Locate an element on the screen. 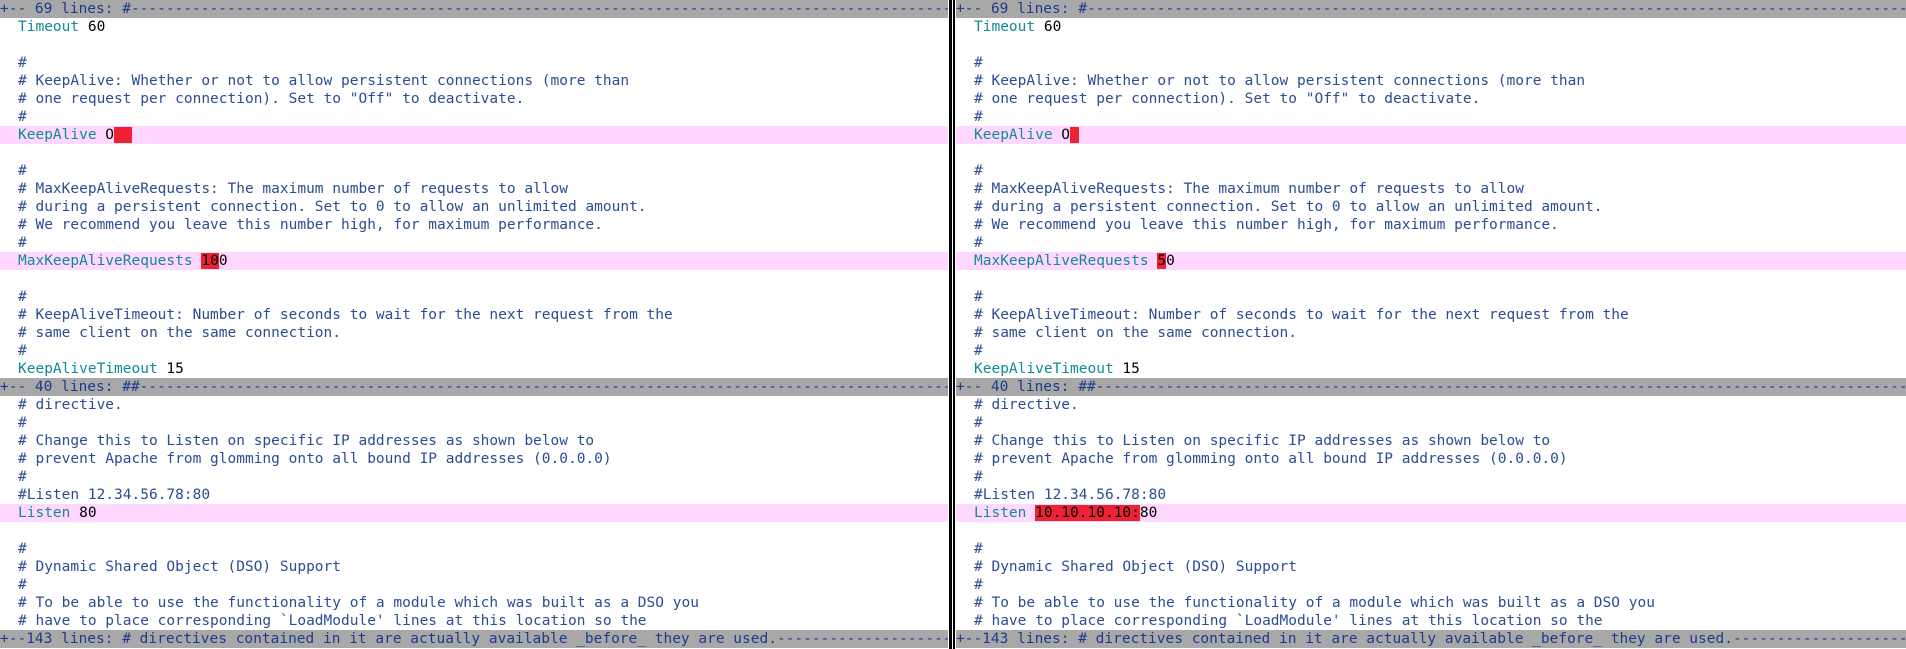 This screenshot has width=1906, height=649. diff-change-text: 5 is located at coordinates (1162, 261).